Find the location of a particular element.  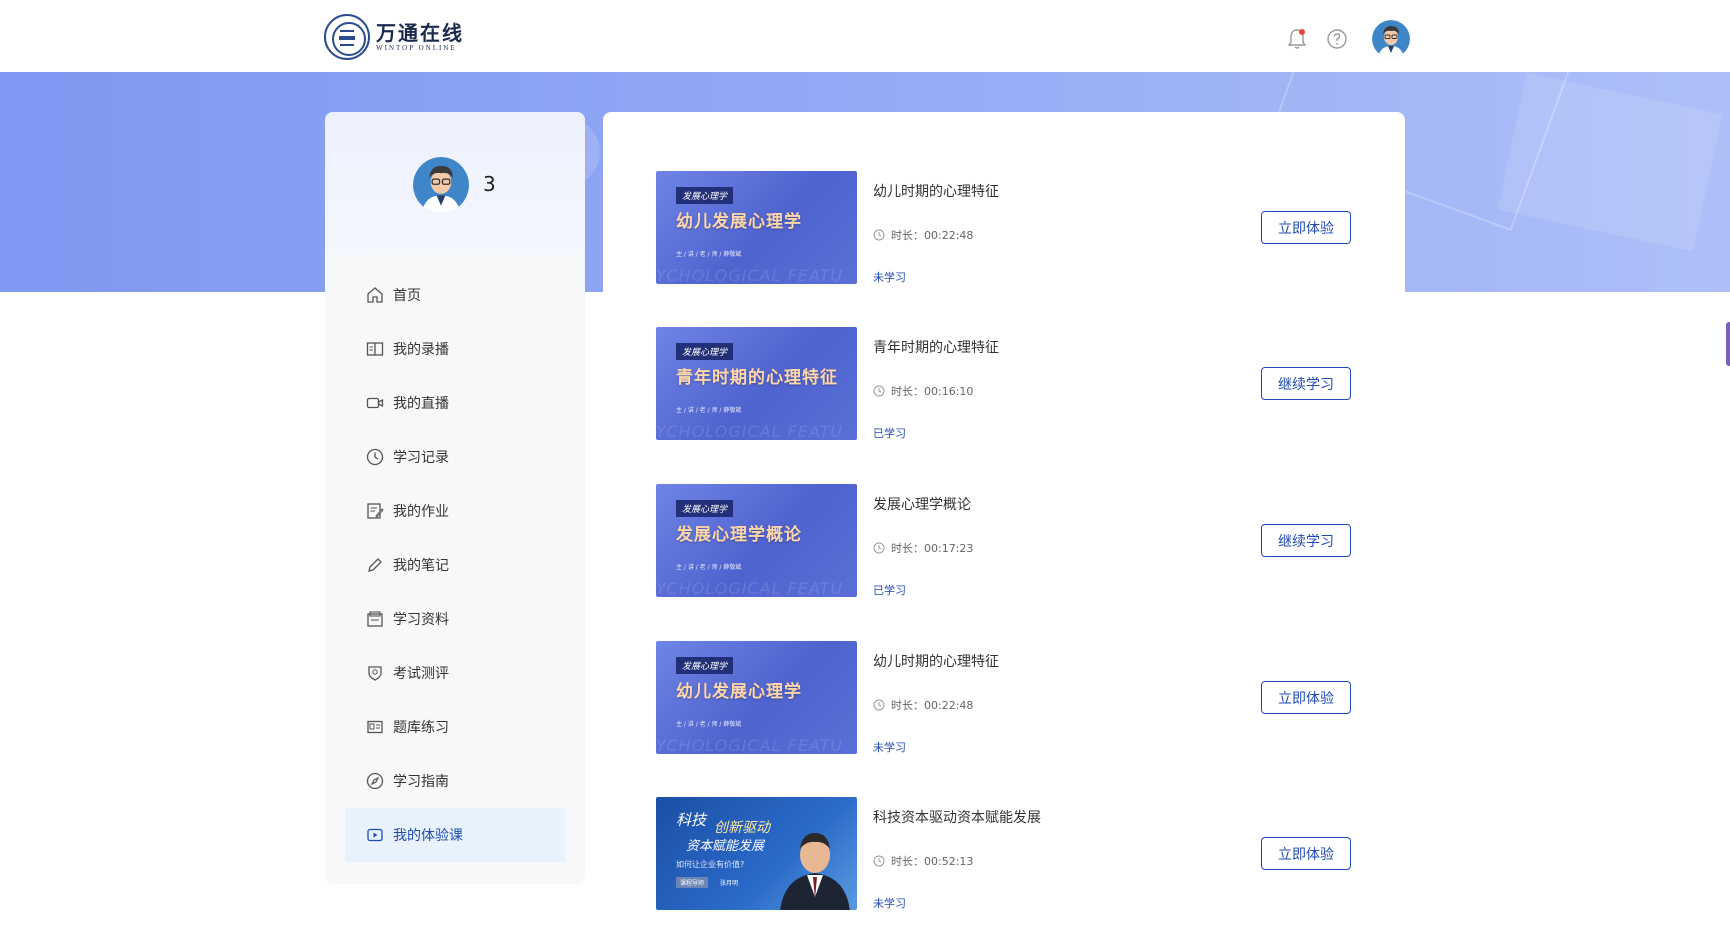

lecturer-portrait is located at coordinates (815, 871).